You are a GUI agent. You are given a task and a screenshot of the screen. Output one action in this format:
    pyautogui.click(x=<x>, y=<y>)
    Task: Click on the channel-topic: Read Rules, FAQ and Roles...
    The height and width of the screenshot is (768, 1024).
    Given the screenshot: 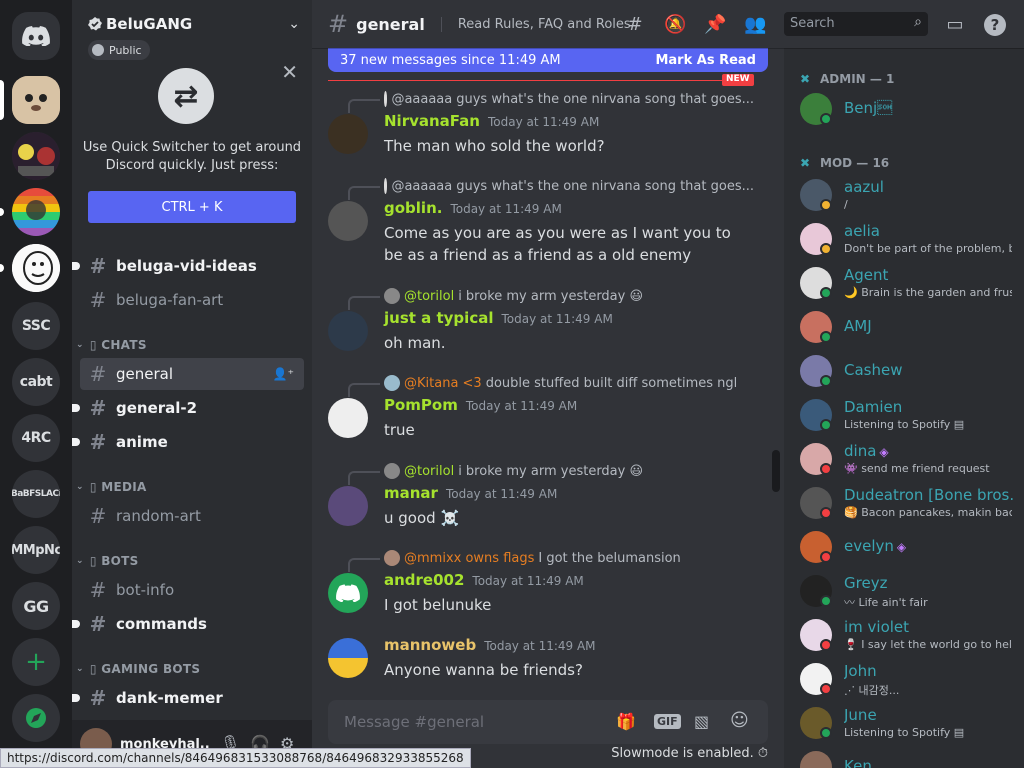 What is the action you would take?
    pyautogui.click(x=535, y=24)
    